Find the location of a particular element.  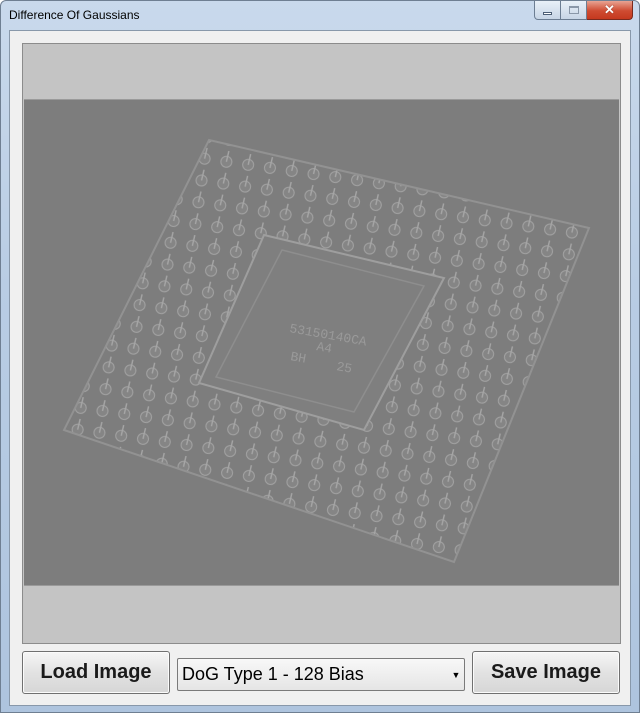

close-icon: ✕ is located at coordinates (609, 9).